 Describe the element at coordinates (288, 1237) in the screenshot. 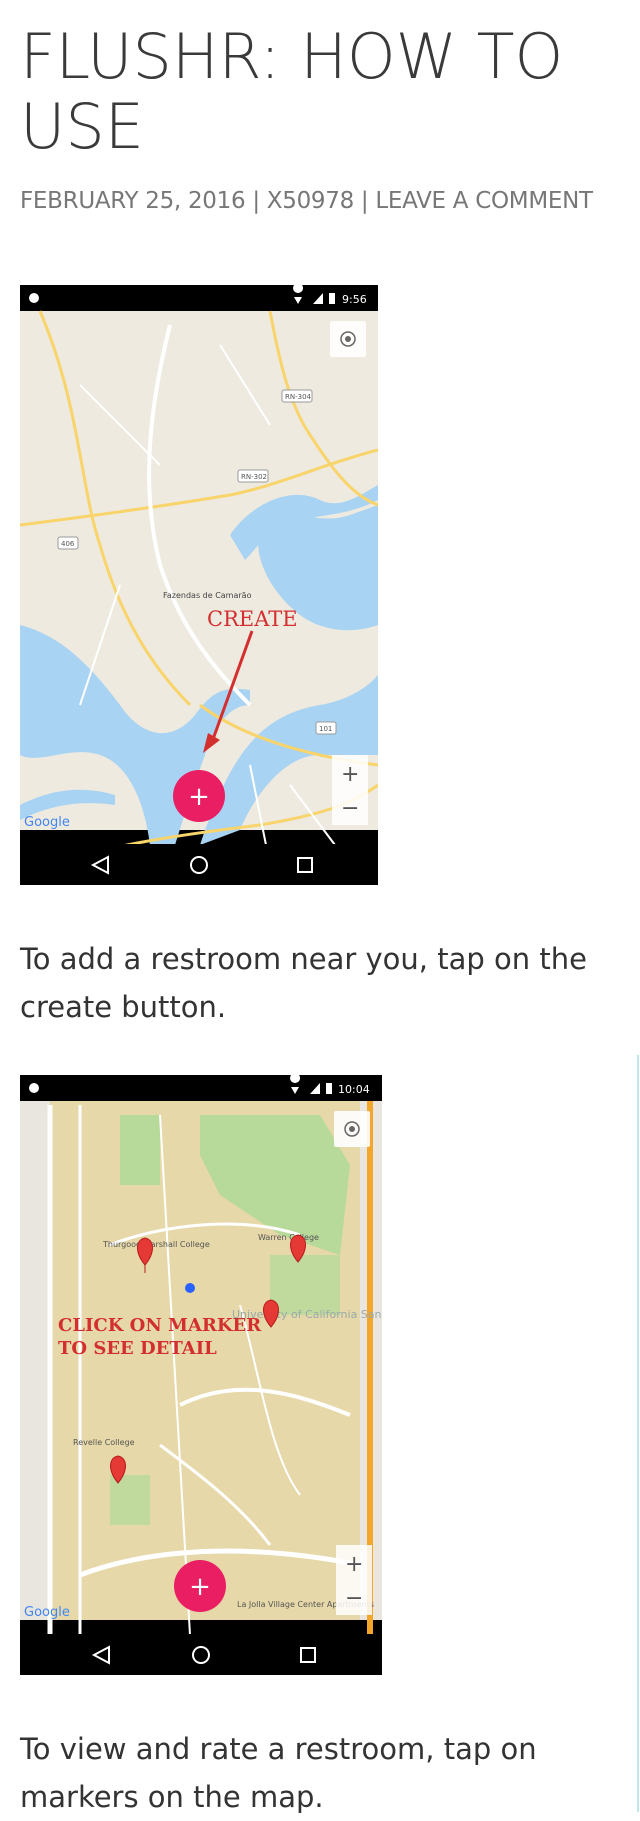

I see `map-label: Warren College` at that location.